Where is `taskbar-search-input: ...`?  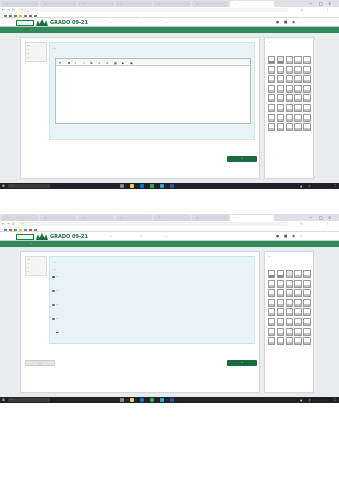 taskbar-search-input: ... is located at coordinates (29, 400).